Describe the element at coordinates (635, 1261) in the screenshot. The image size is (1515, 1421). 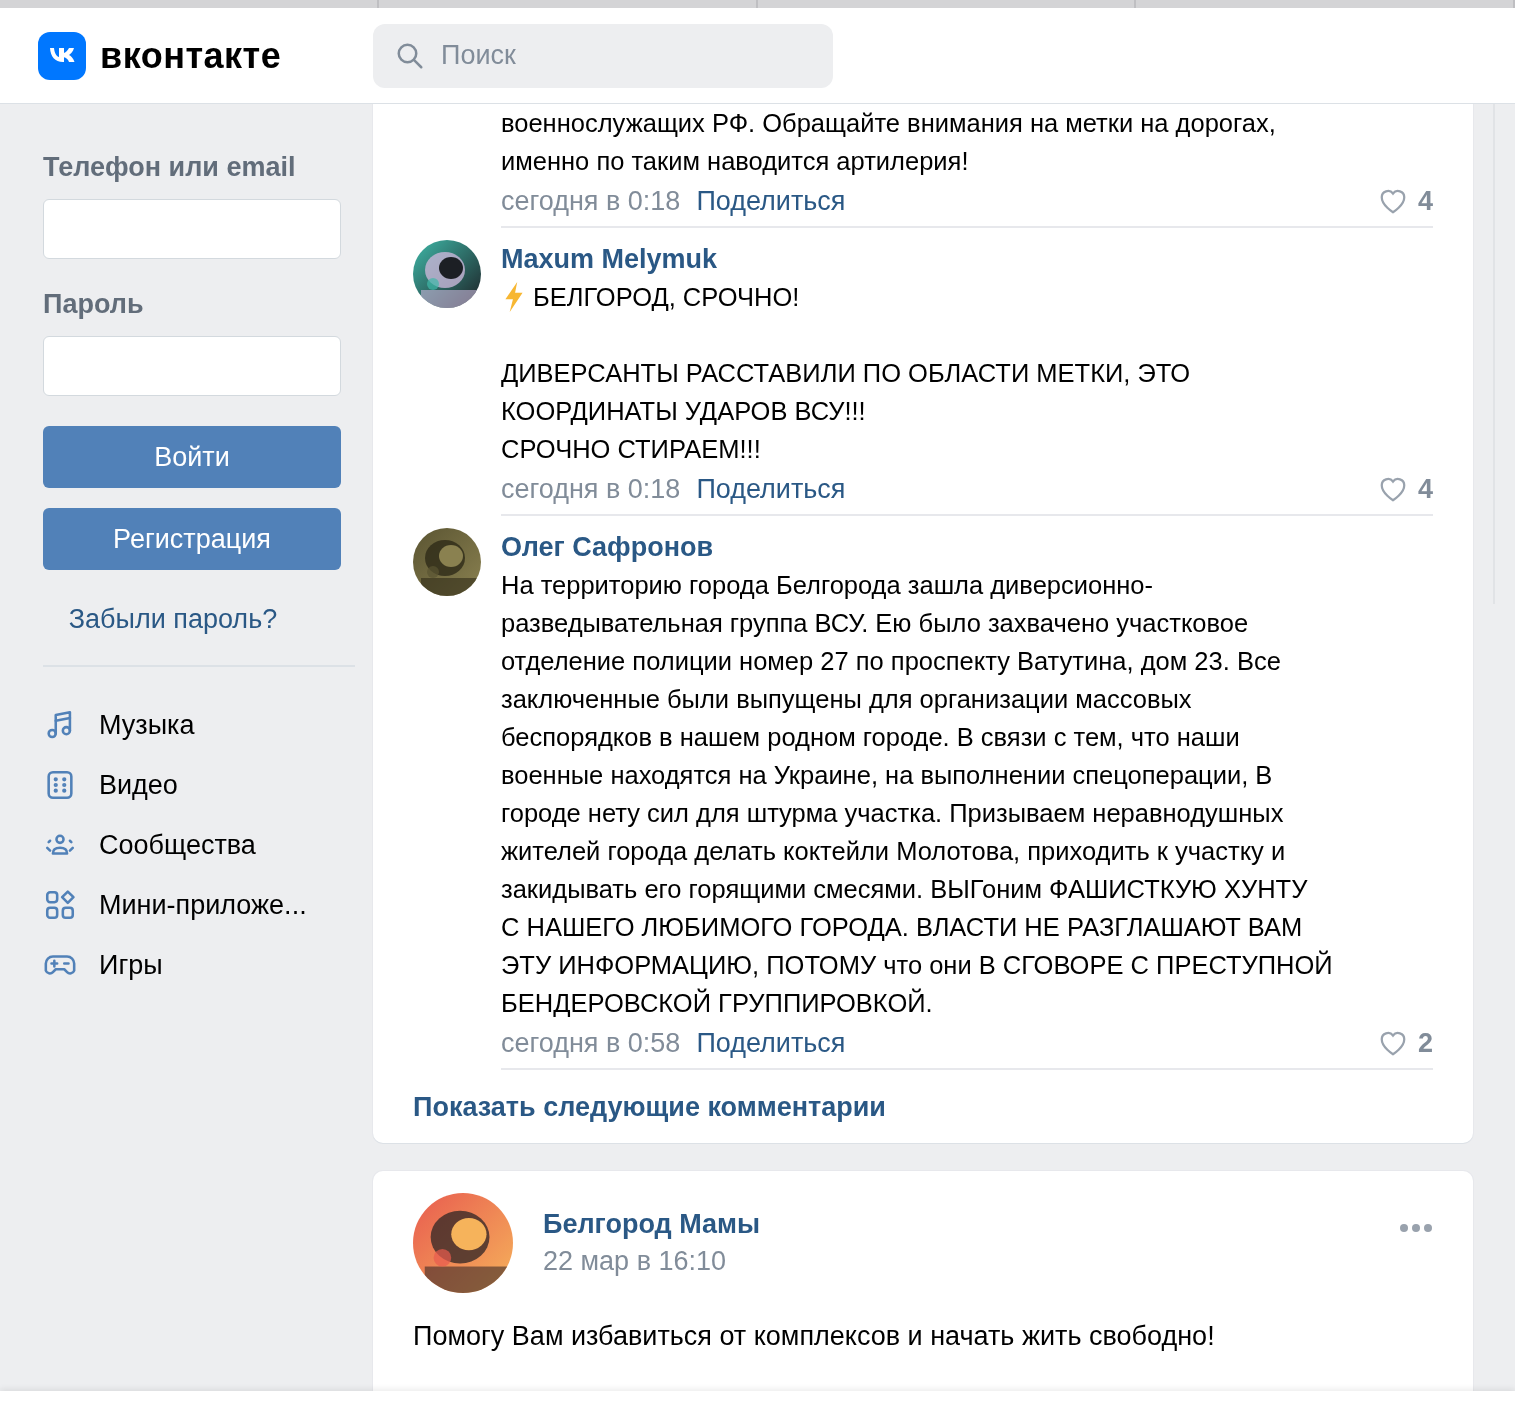
I see `post-date: 22 мар в 16:10` at that location.